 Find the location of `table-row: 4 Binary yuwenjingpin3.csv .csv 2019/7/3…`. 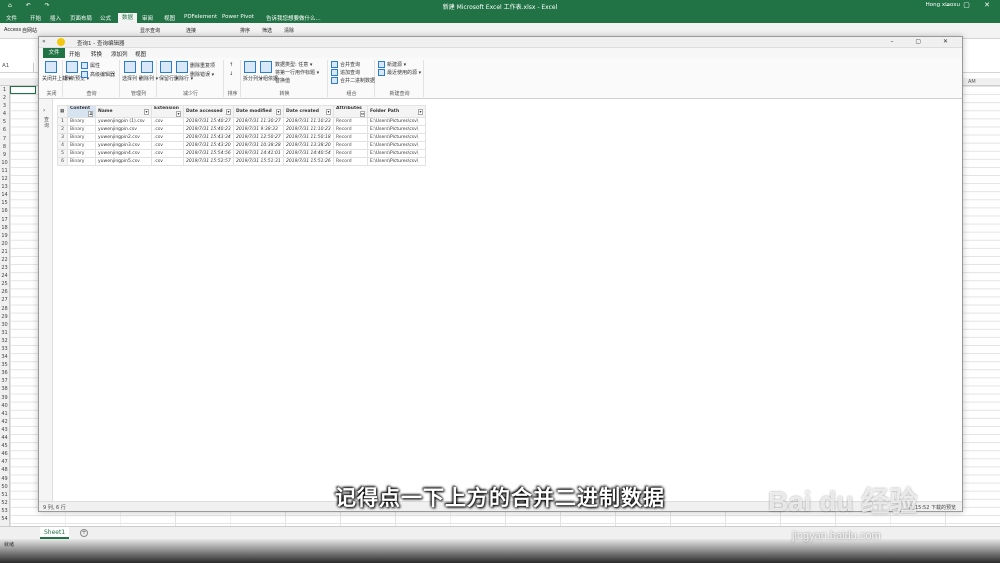

table-row: 4 Binary yuwenjingpin3.csv .csv 2019/7/3… is located at coordinates (241, 145).